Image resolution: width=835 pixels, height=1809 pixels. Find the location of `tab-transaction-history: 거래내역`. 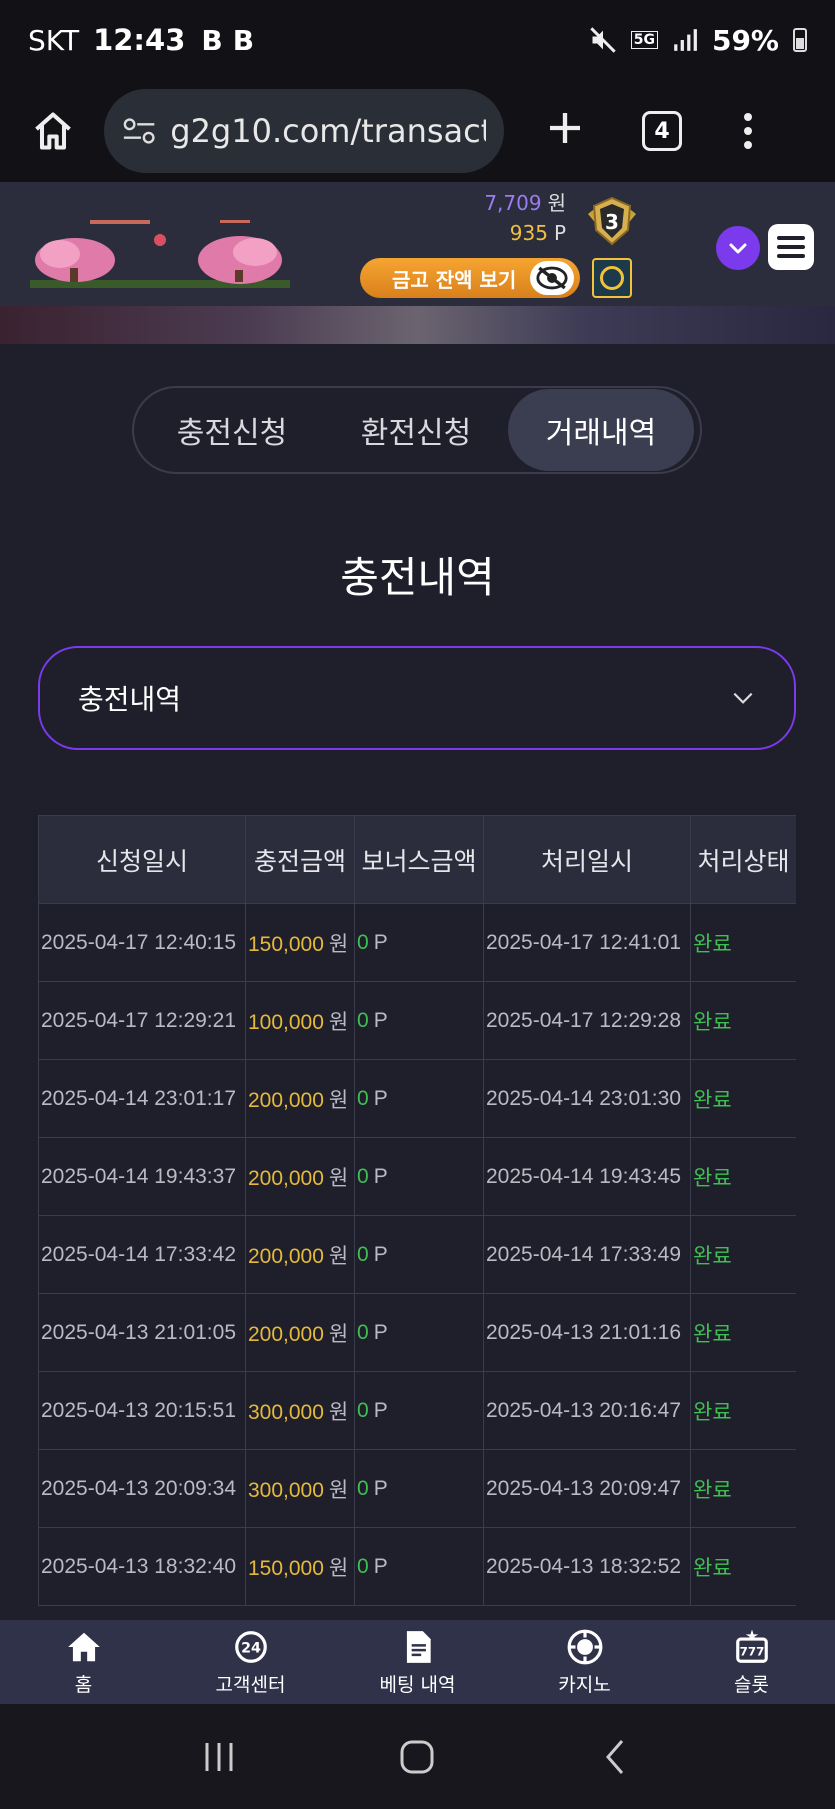

tab-transaction-history: 거래내역 is located at coordinates (601, 430).